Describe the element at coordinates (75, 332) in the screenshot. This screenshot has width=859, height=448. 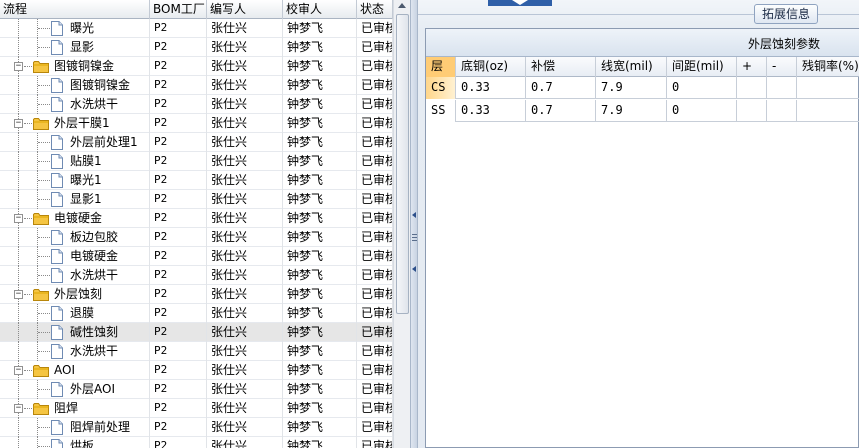
I see `tree-node: 碱性蚀刻` at that location.